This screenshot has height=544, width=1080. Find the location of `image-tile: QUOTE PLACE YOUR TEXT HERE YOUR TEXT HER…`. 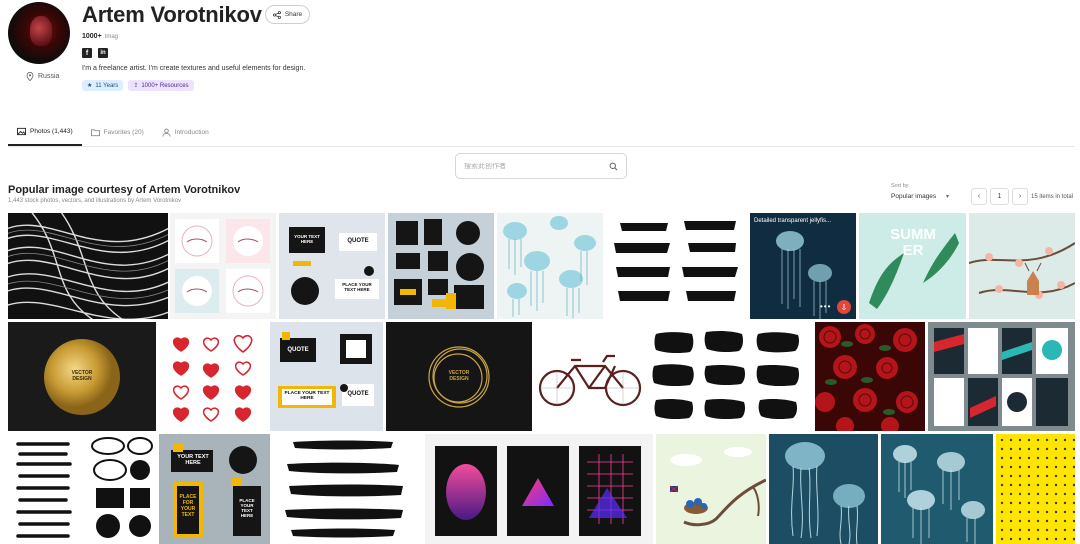

image-tile: QUOTE PLACE YOUR TEXT HERE YOUR TEXT HER… is located at coordinates (332, 266).